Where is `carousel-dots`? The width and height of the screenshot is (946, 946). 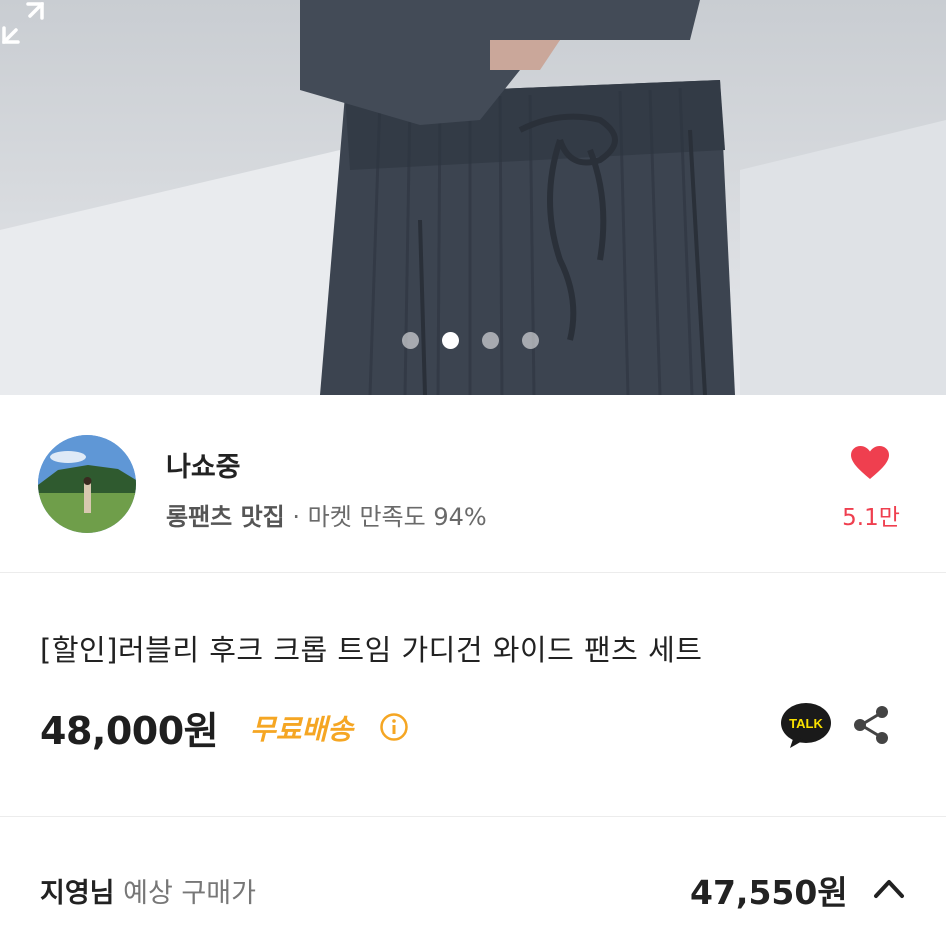
carousel-dots is located at coordinates (470, 340).